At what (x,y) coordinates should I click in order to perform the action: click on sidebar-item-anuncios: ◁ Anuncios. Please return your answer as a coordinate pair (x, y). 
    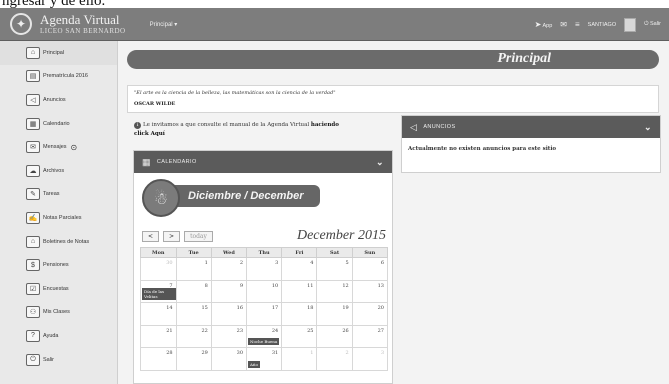
    Looking at the image, I should click on (58, 100).